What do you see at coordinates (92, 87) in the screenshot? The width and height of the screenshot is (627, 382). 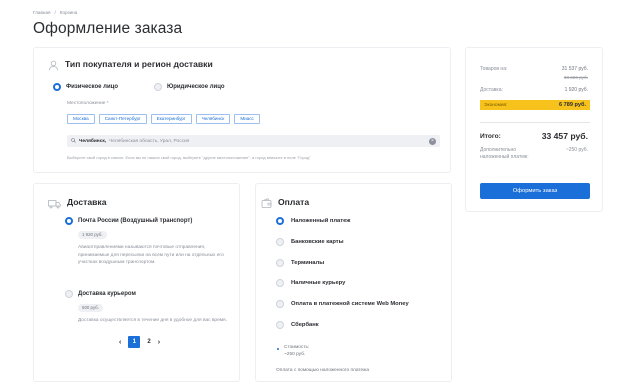 I see `buyer-type-label: Физическое лицо` at bounding box center [92, 87].